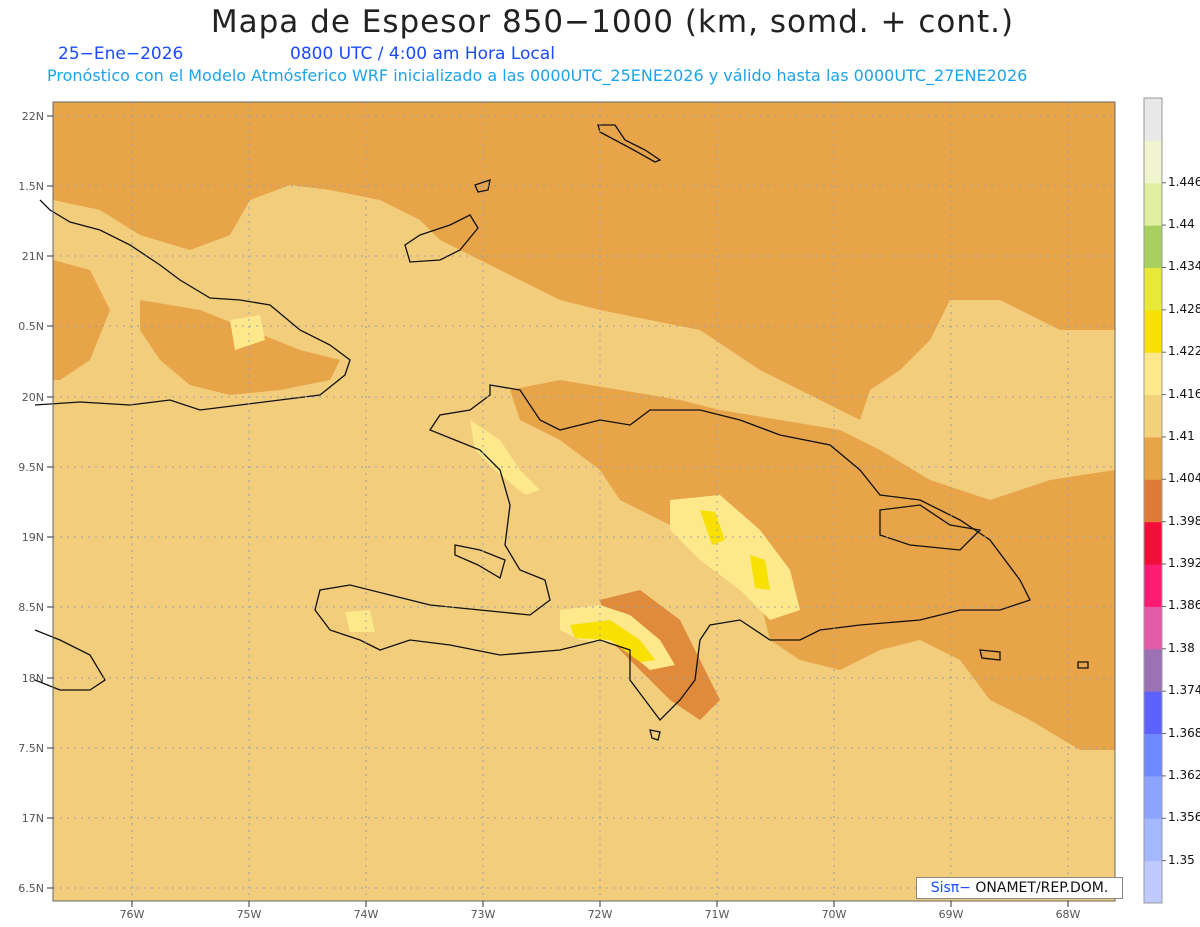  Describe the element at coordinates (31, 326) in the screenshot. I see `lat-label: 0.5N` at that location.